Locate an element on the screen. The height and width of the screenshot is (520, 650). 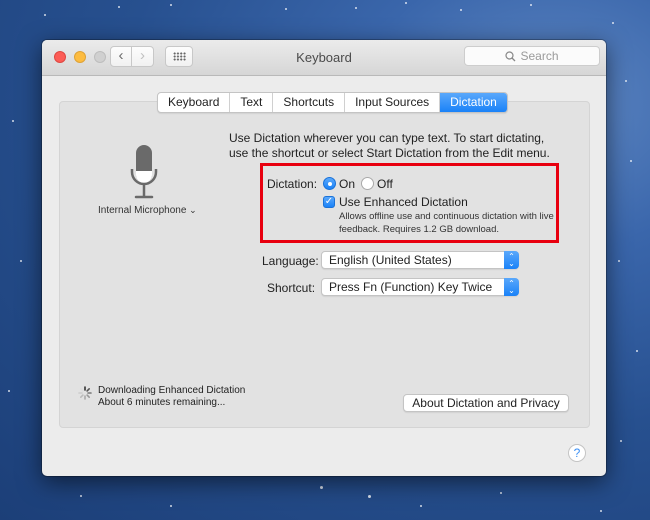
shortcut-value: Press Fn (Function) Key Twice is located at coordinates (411, 287).